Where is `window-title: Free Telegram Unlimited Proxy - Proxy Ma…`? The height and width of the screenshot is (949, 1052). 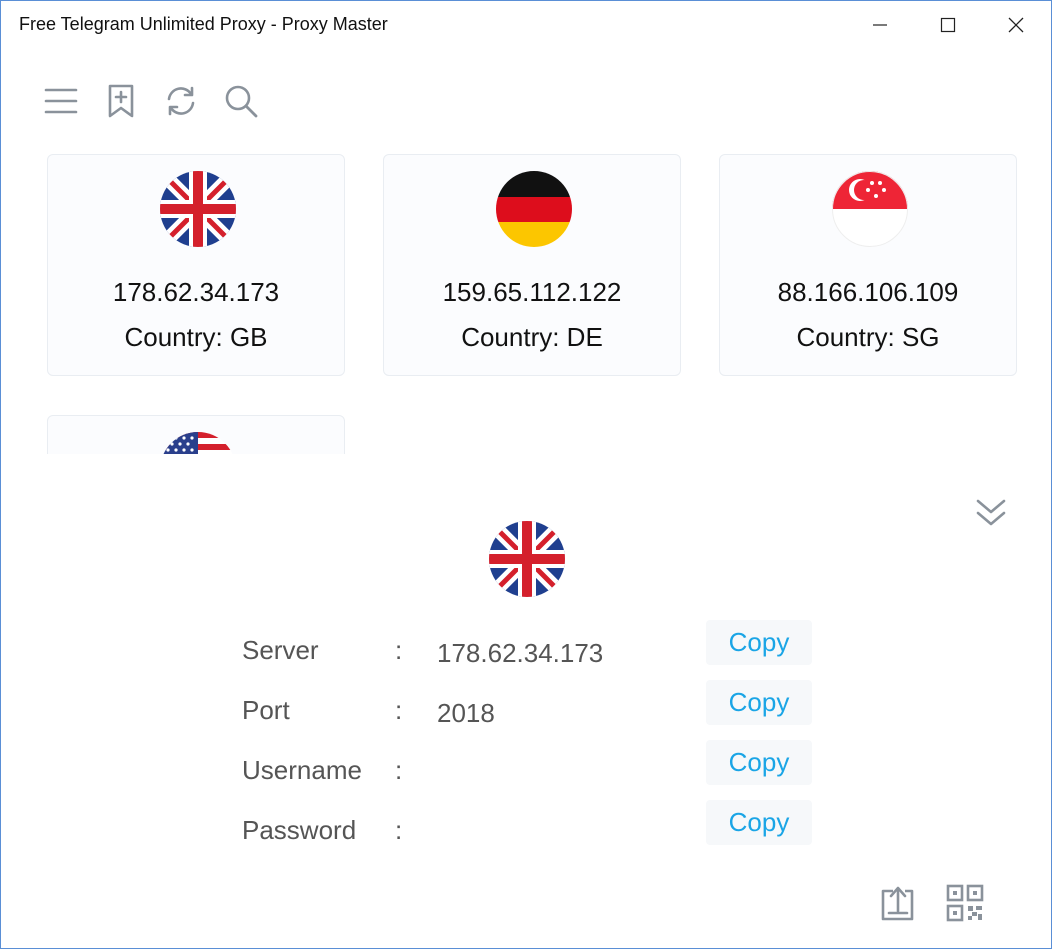 window-title: Free Telegram Unlimited Proxy - Proxy Ma… is located at coordinates (203, 24).